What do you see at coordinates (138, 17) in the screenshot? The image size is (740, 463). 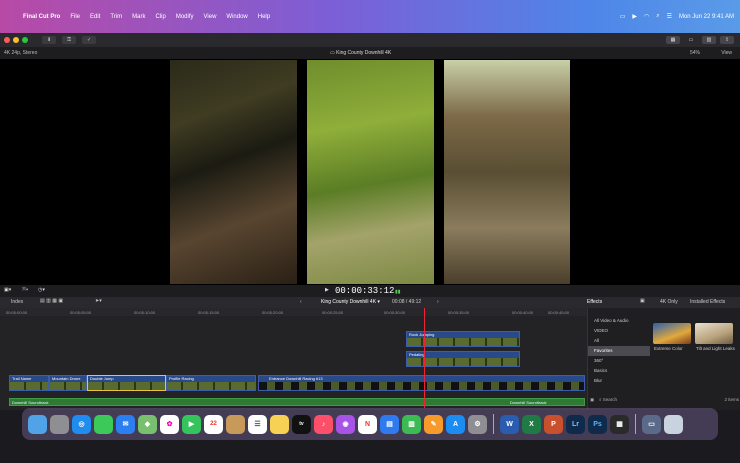 I see `menu-mark: Mark` at bounding box center [138, 17].